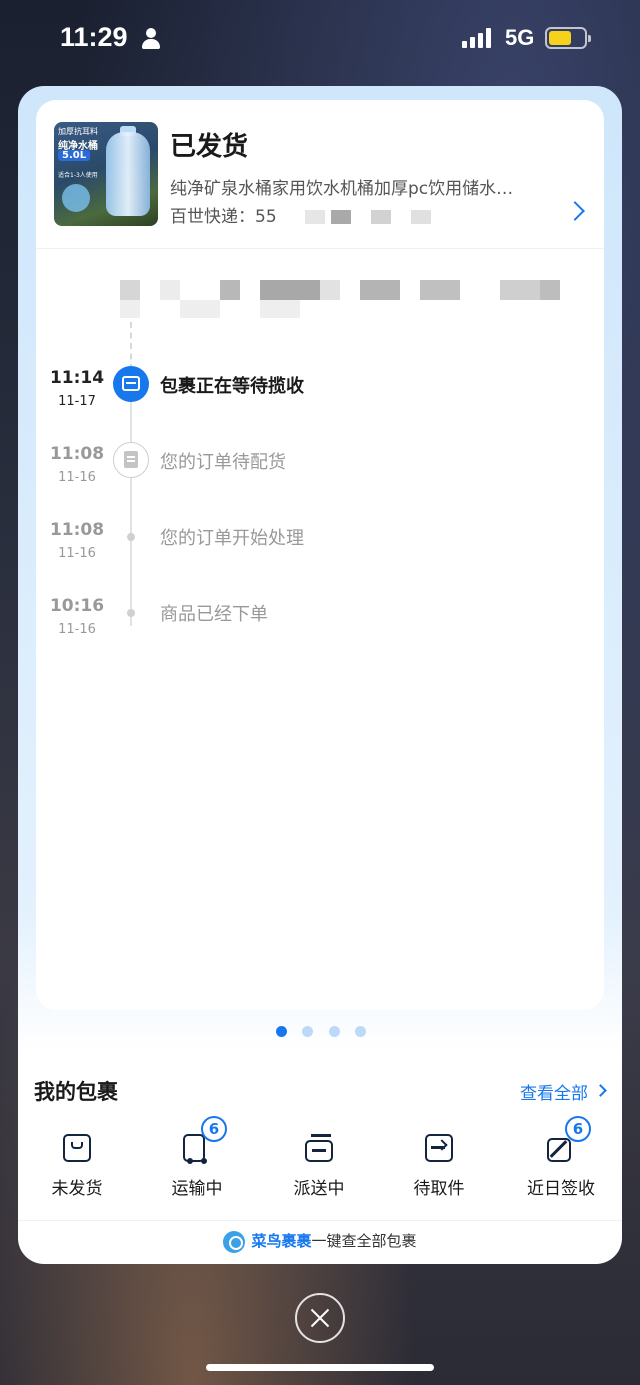 This screenshot has height=1385, width=640. What do you see at coordinates (197, 1189) in the screenshot?
I see `category-label: 运输中` at bounding box center [197, 1189].